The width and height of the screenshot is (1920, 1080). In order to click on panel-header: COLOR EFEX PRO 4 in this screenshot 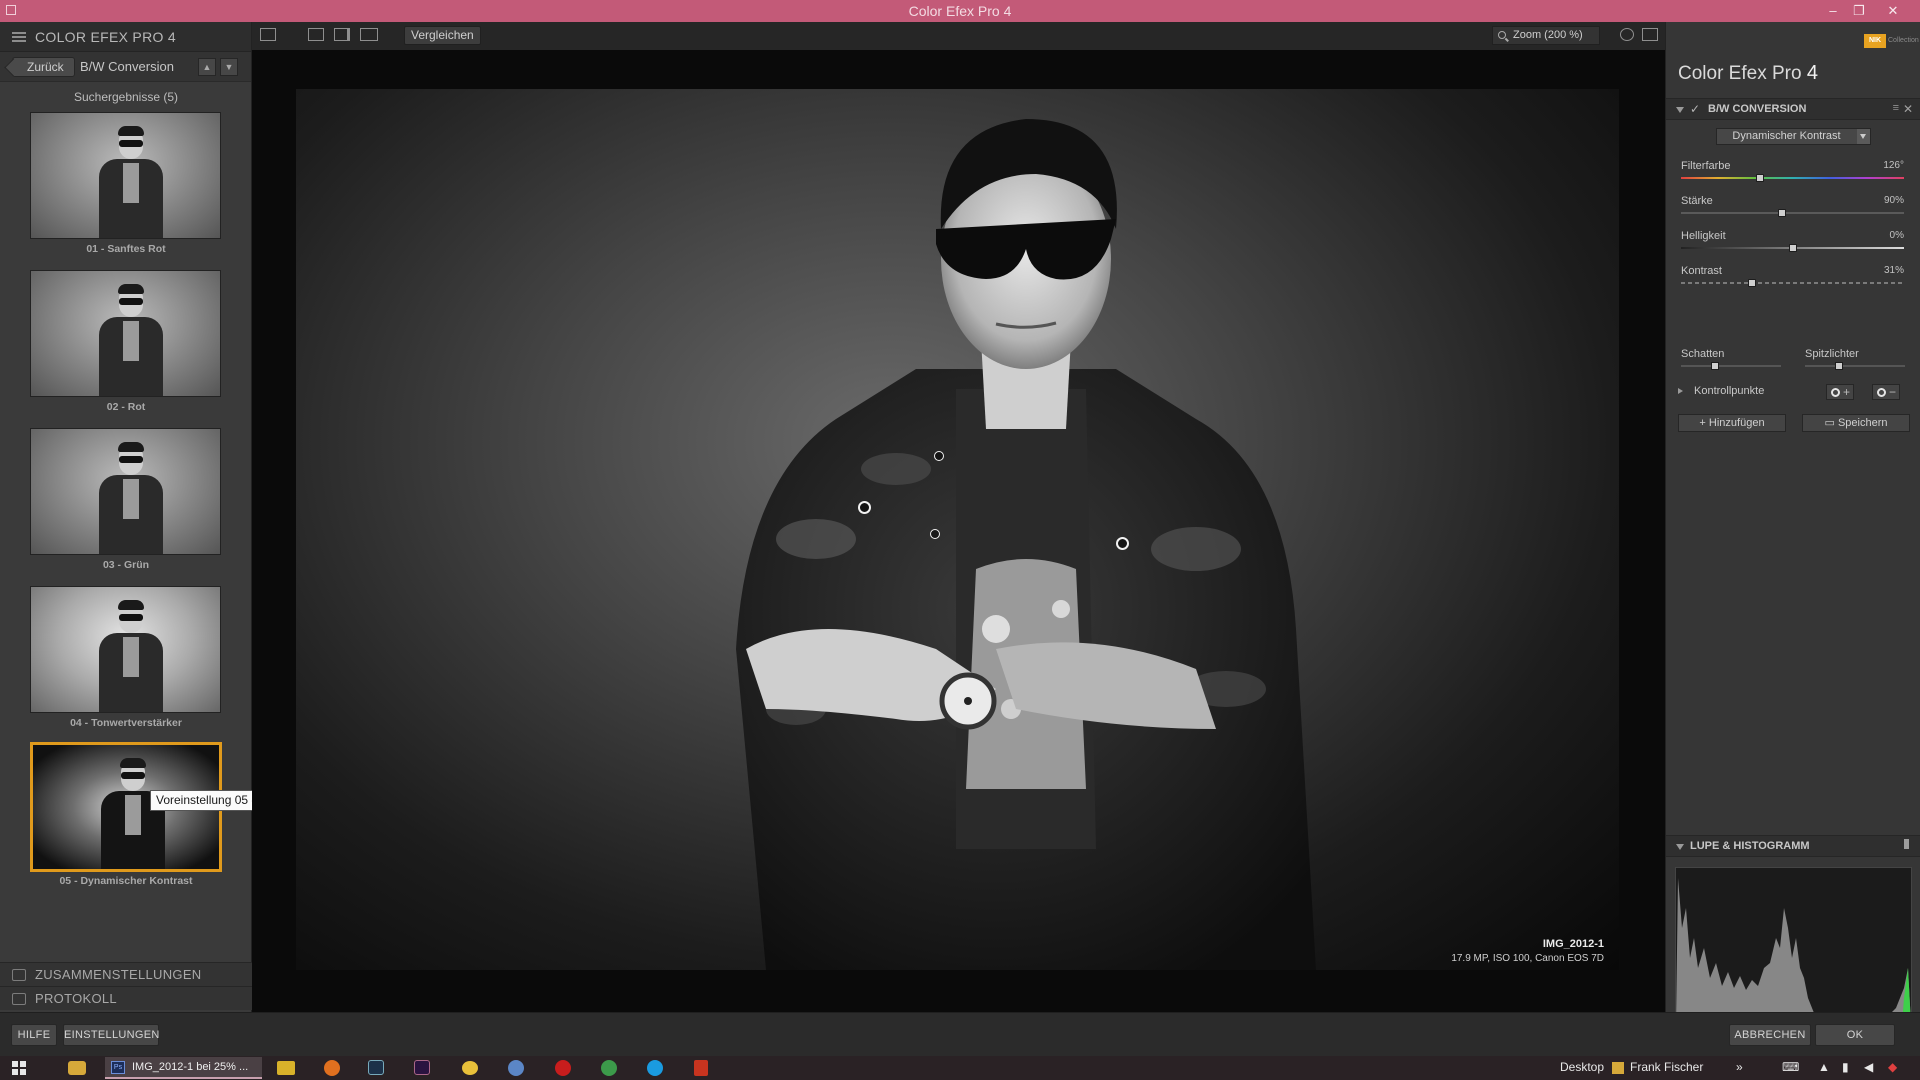, I will do `click(125, 37)`.